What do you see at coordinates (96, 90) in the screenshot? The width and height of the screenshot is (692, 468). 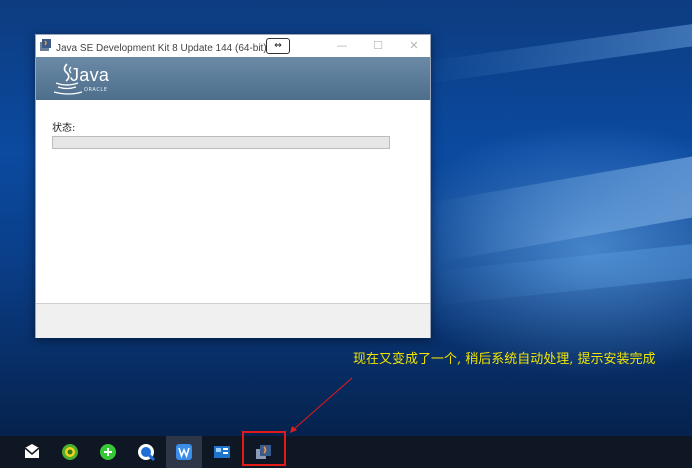 I see `oracle-logo-text: ORACLE` at bounding box center [96, 90].